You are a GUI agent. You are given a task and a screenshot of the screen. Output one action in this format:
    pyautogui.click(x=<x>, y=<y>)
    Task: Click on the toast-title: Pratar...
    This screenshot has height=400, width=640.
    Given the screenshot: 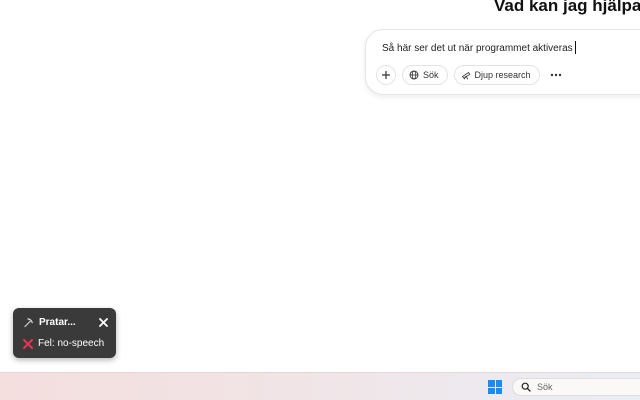 What is the action you would take?
    pyautogui.click(x=57, y=322)
    